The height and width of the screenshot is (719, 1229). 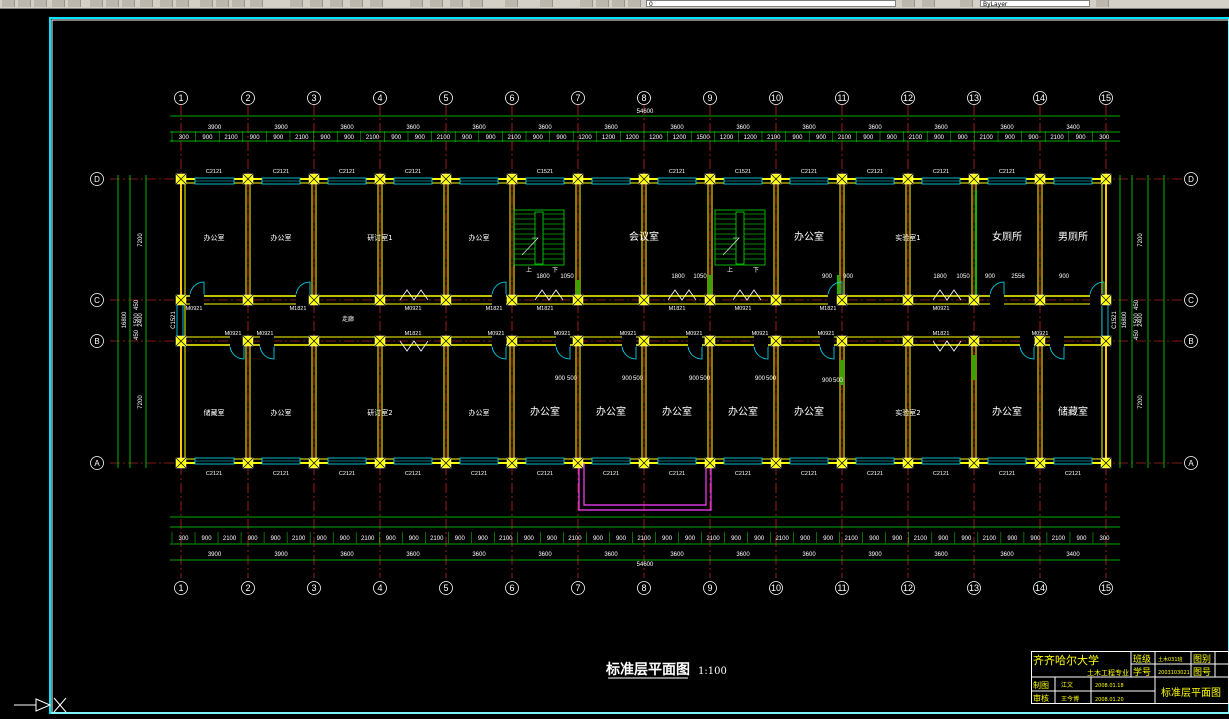 I want to click on zoom-prev-icon, so click(x=256, y=3).